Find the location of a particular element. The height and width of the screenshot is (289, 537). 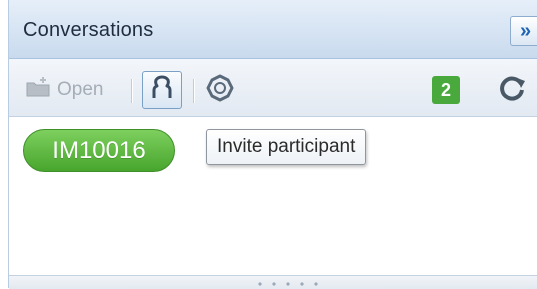

open-button: Open is located at coordinates (64, 90).